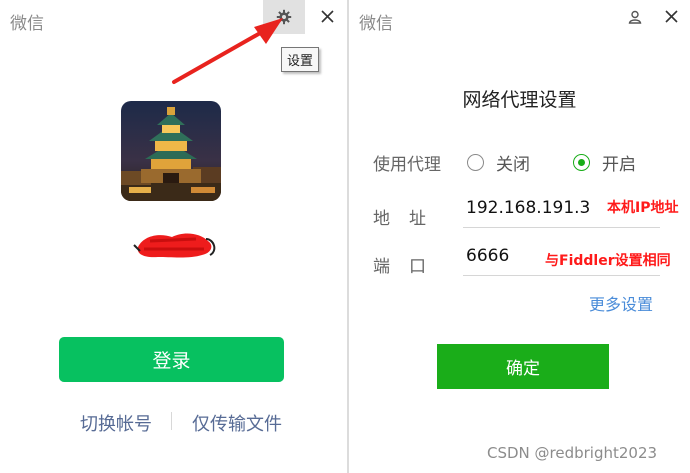 Image resolution: width=690 pixels, height=473 pixels. I want to click on address-label: 地址, so click(409, 219).